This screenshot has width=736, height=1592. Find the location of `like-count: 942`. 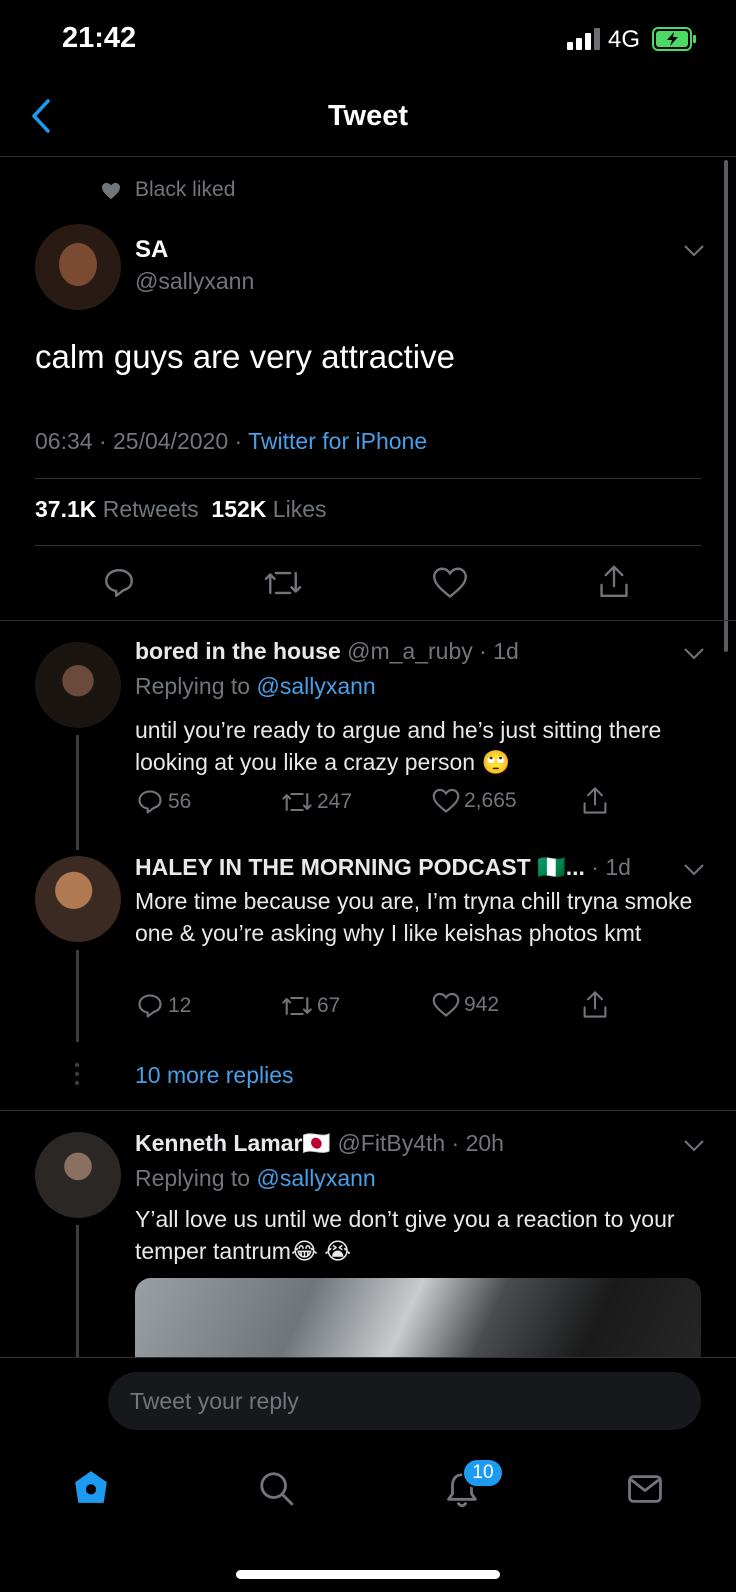

like-count: 942 is located at coordinates (465, 1005).